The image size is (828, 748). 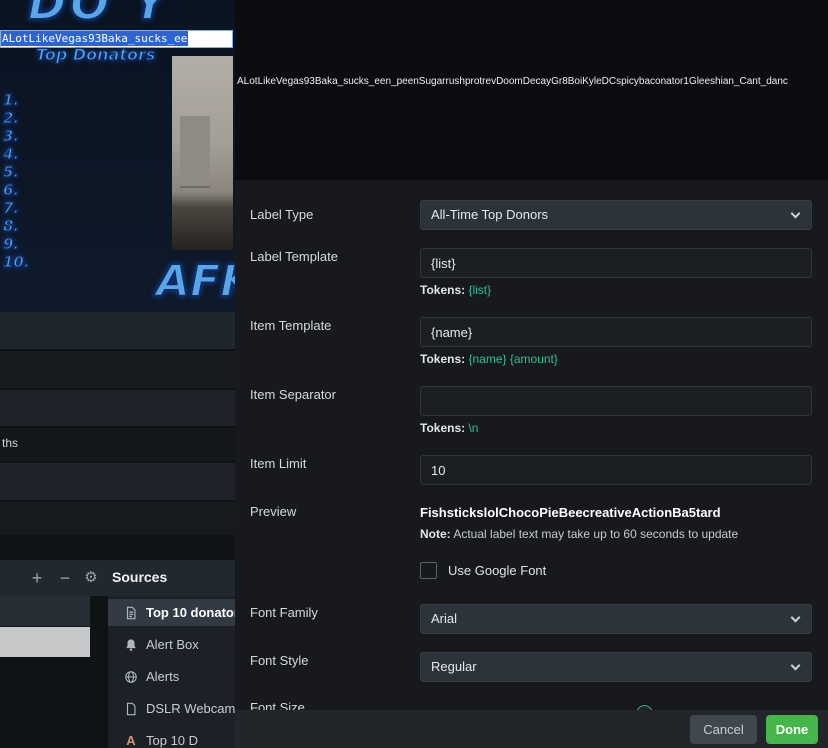 What do you see at coordinates (195, 151) in the screenshot?
I see `room-furniture` at bounding box center [195, 151].